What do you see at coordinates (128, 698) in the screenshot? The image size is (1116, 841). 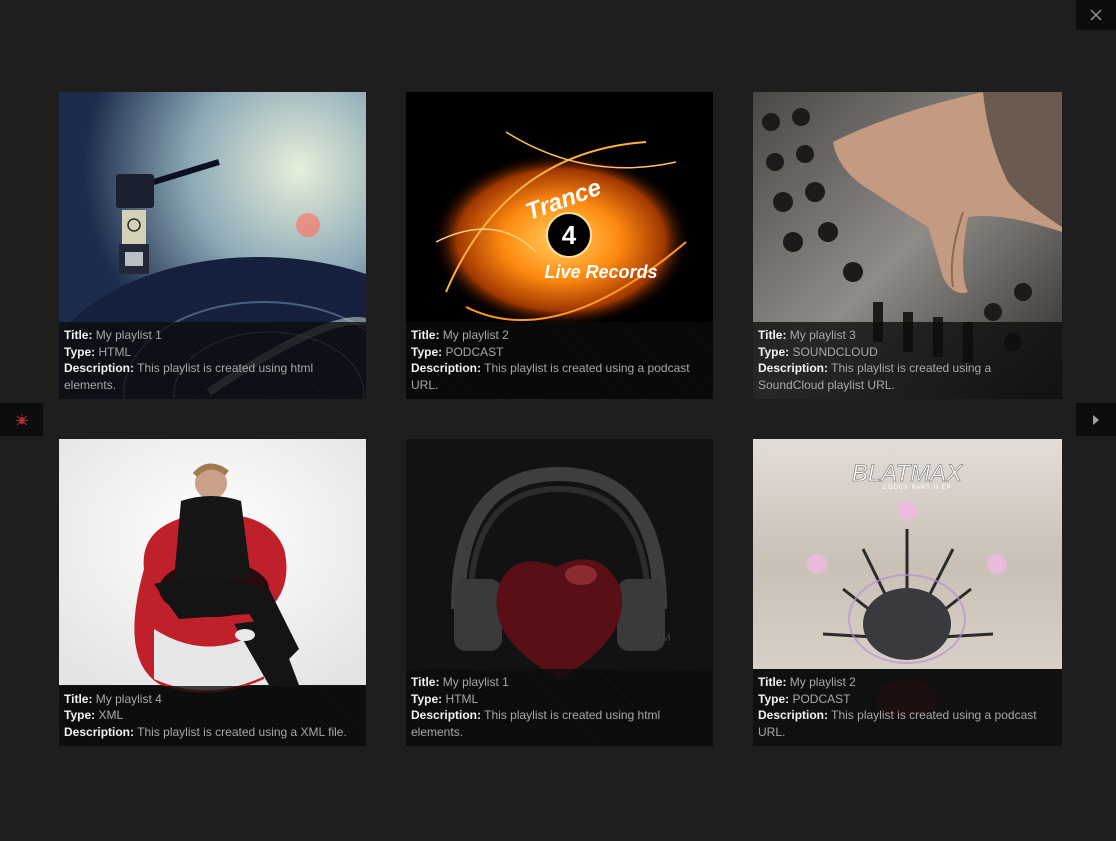 I see `title-value: My playlist 4` at bounding box center [128, 698].